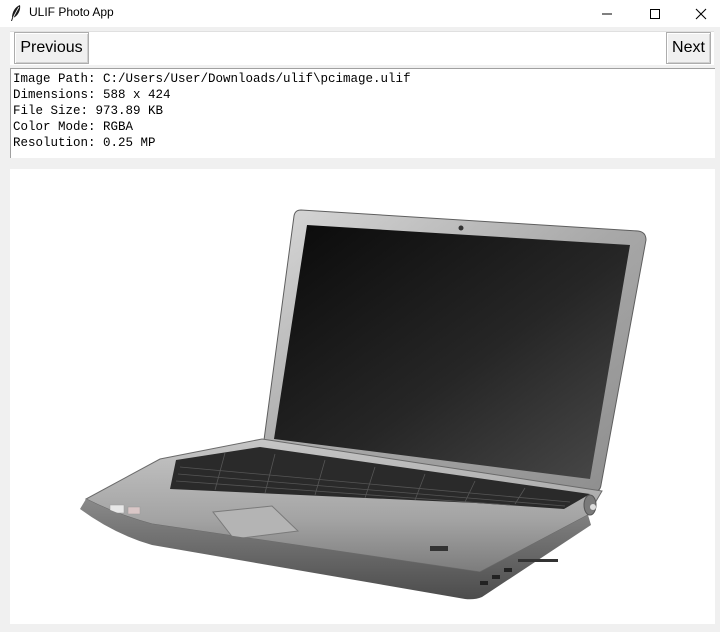  I want to click on previous-button: Previous, so click(51, 48).